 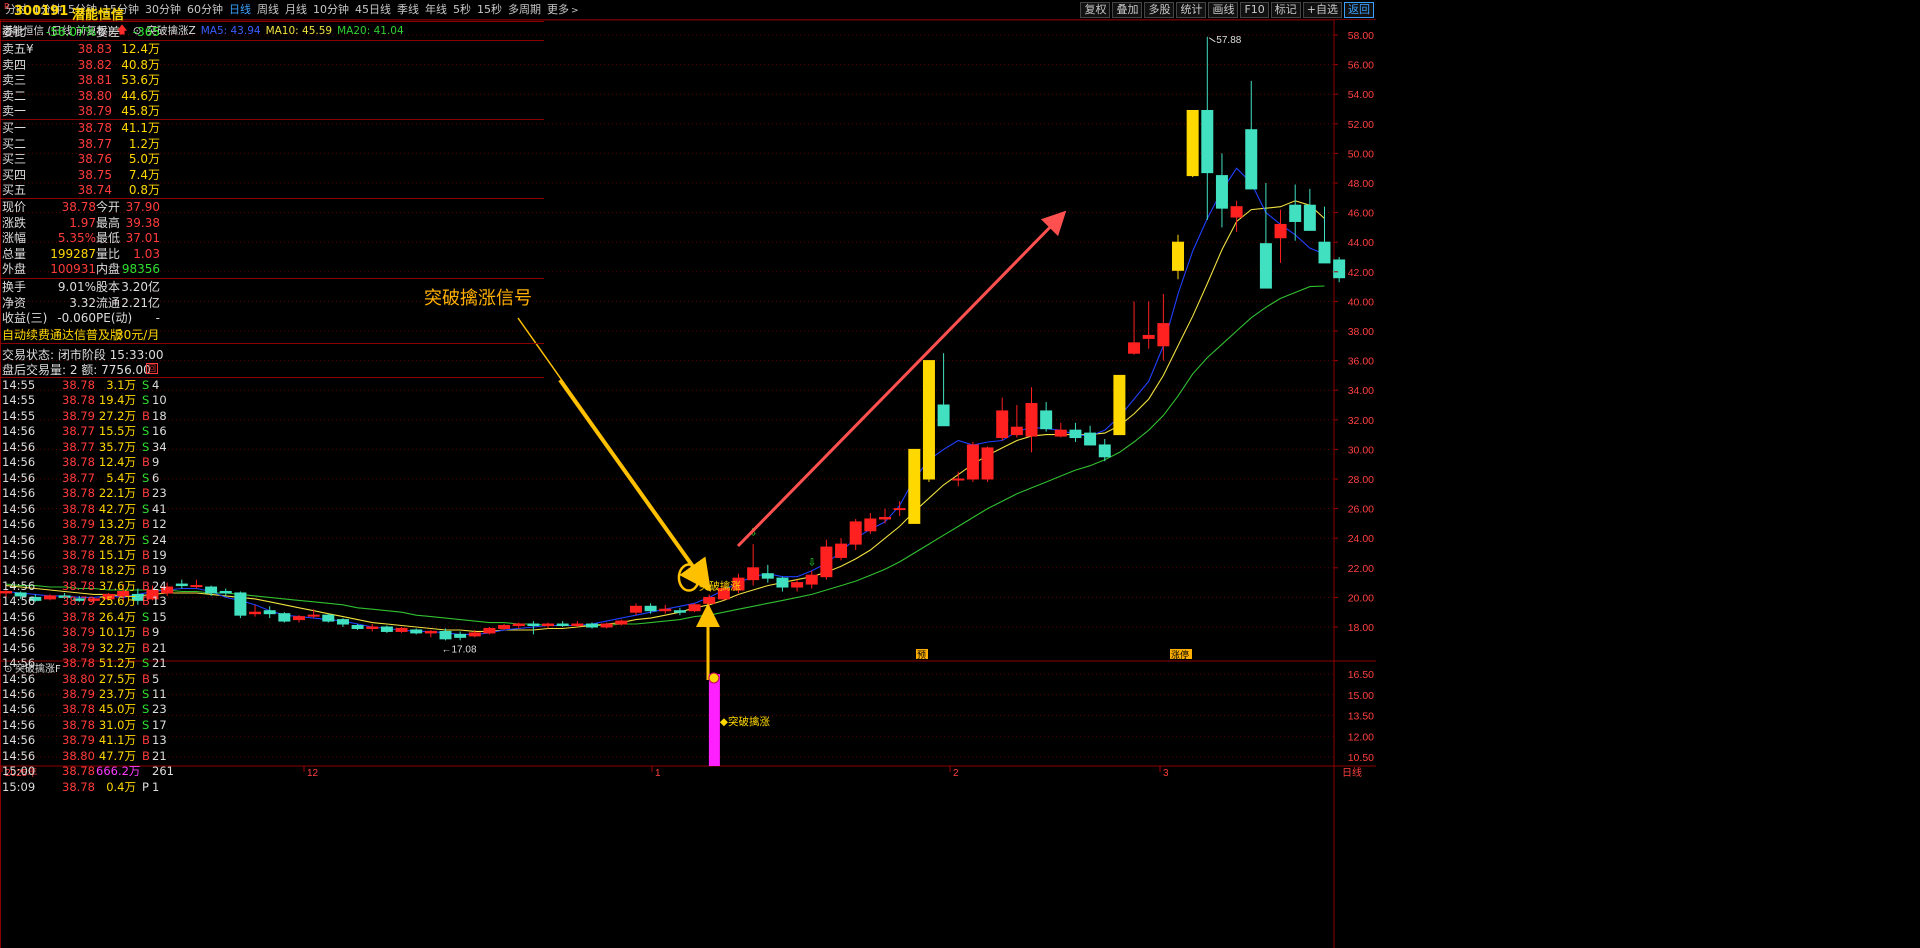 What do you see at coordinates (159, 446) in the screenshot?
I see `tick-count: 34` at bounding box center [159, 446].